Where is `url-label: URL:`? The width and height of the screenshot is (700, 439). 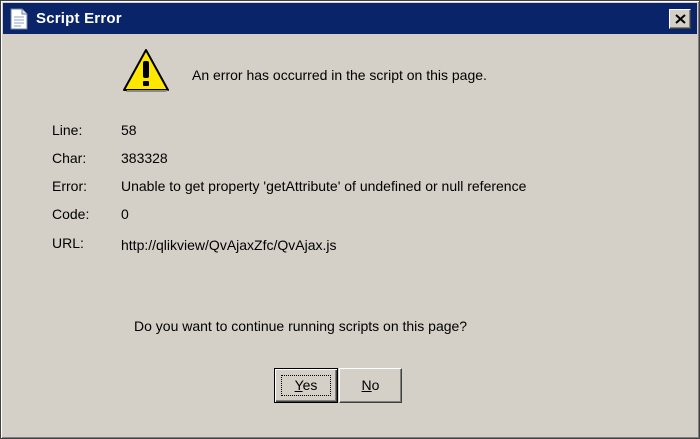
url-label: URL: is located at coordinates (68, 243).